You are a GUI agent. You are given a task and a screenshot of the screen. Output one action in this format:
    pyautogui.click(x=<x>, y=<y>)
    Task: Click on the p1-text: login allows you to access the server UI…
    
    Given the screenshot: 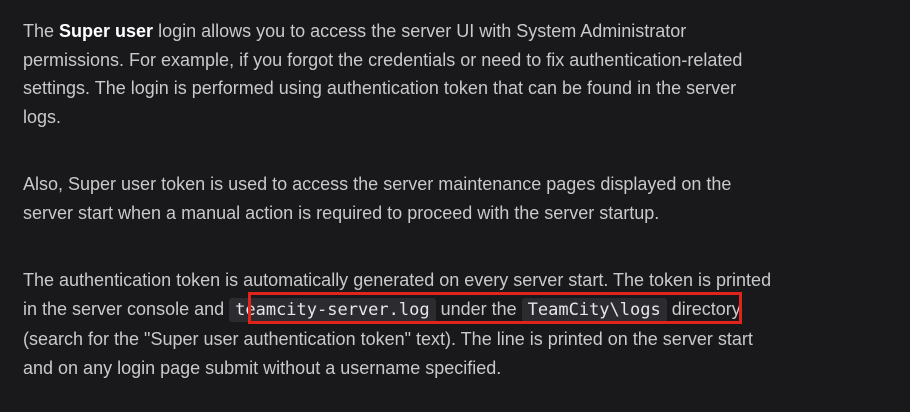 What is the action you would take?
    pyautogui.click(x=420, y=31)
    